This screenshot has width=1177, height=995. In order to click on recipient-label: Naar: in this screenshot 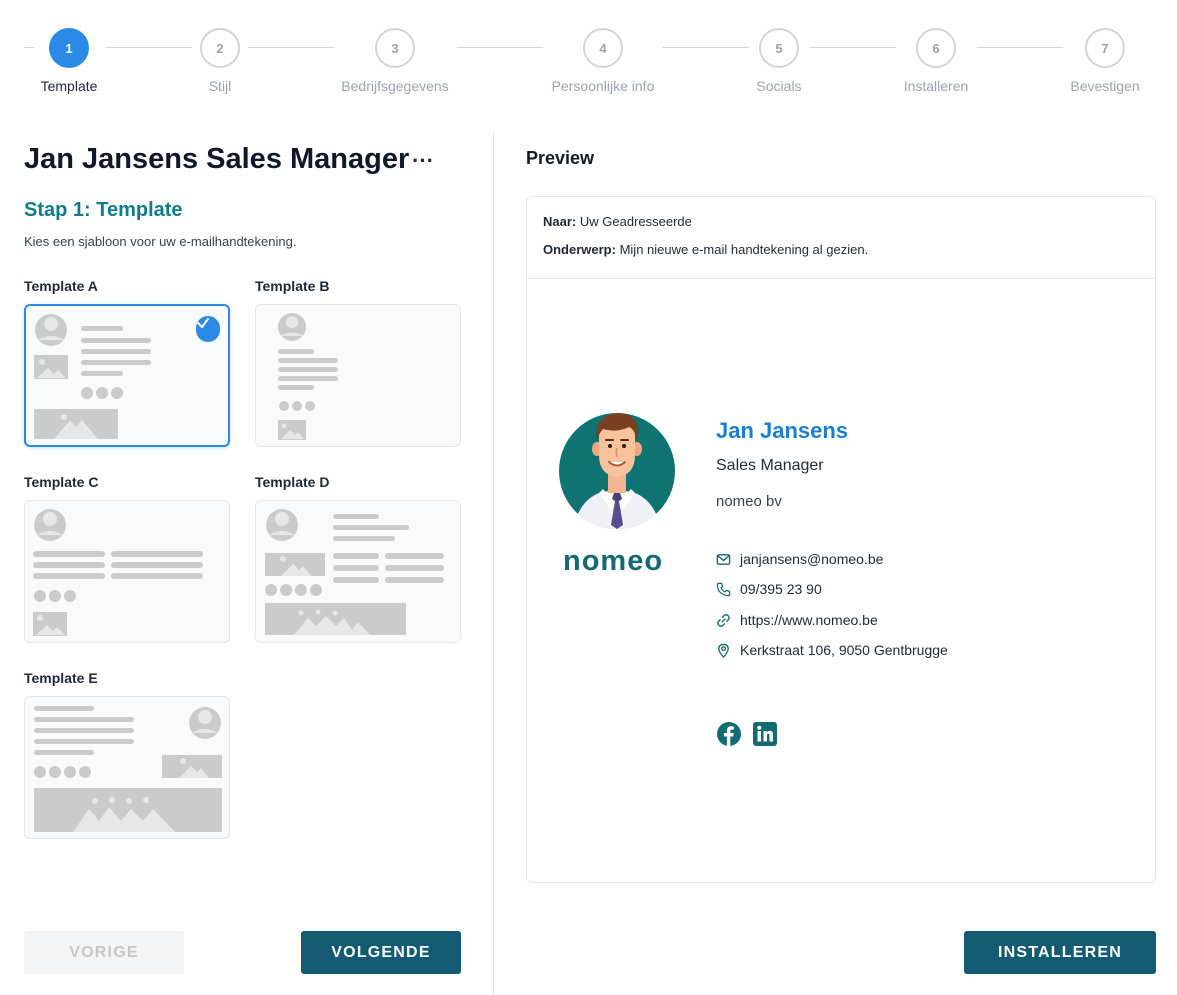, I will do `click(560, 221)`.